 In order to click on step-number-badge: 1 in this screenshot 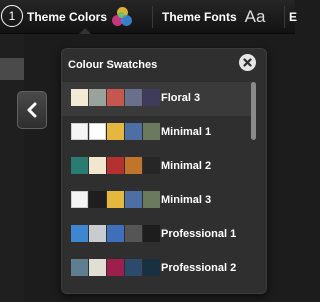, I will do `click(12, 16)`.